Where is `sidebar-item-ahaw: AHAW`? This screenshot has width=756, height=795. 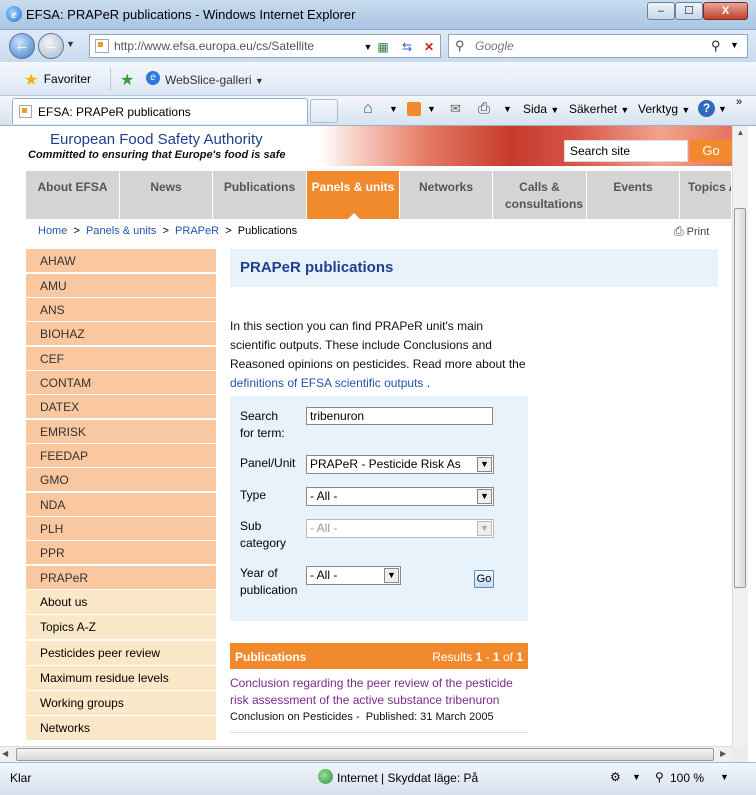 sidebar-item-ahaw: AHAW is located at coordinates (121, 261).